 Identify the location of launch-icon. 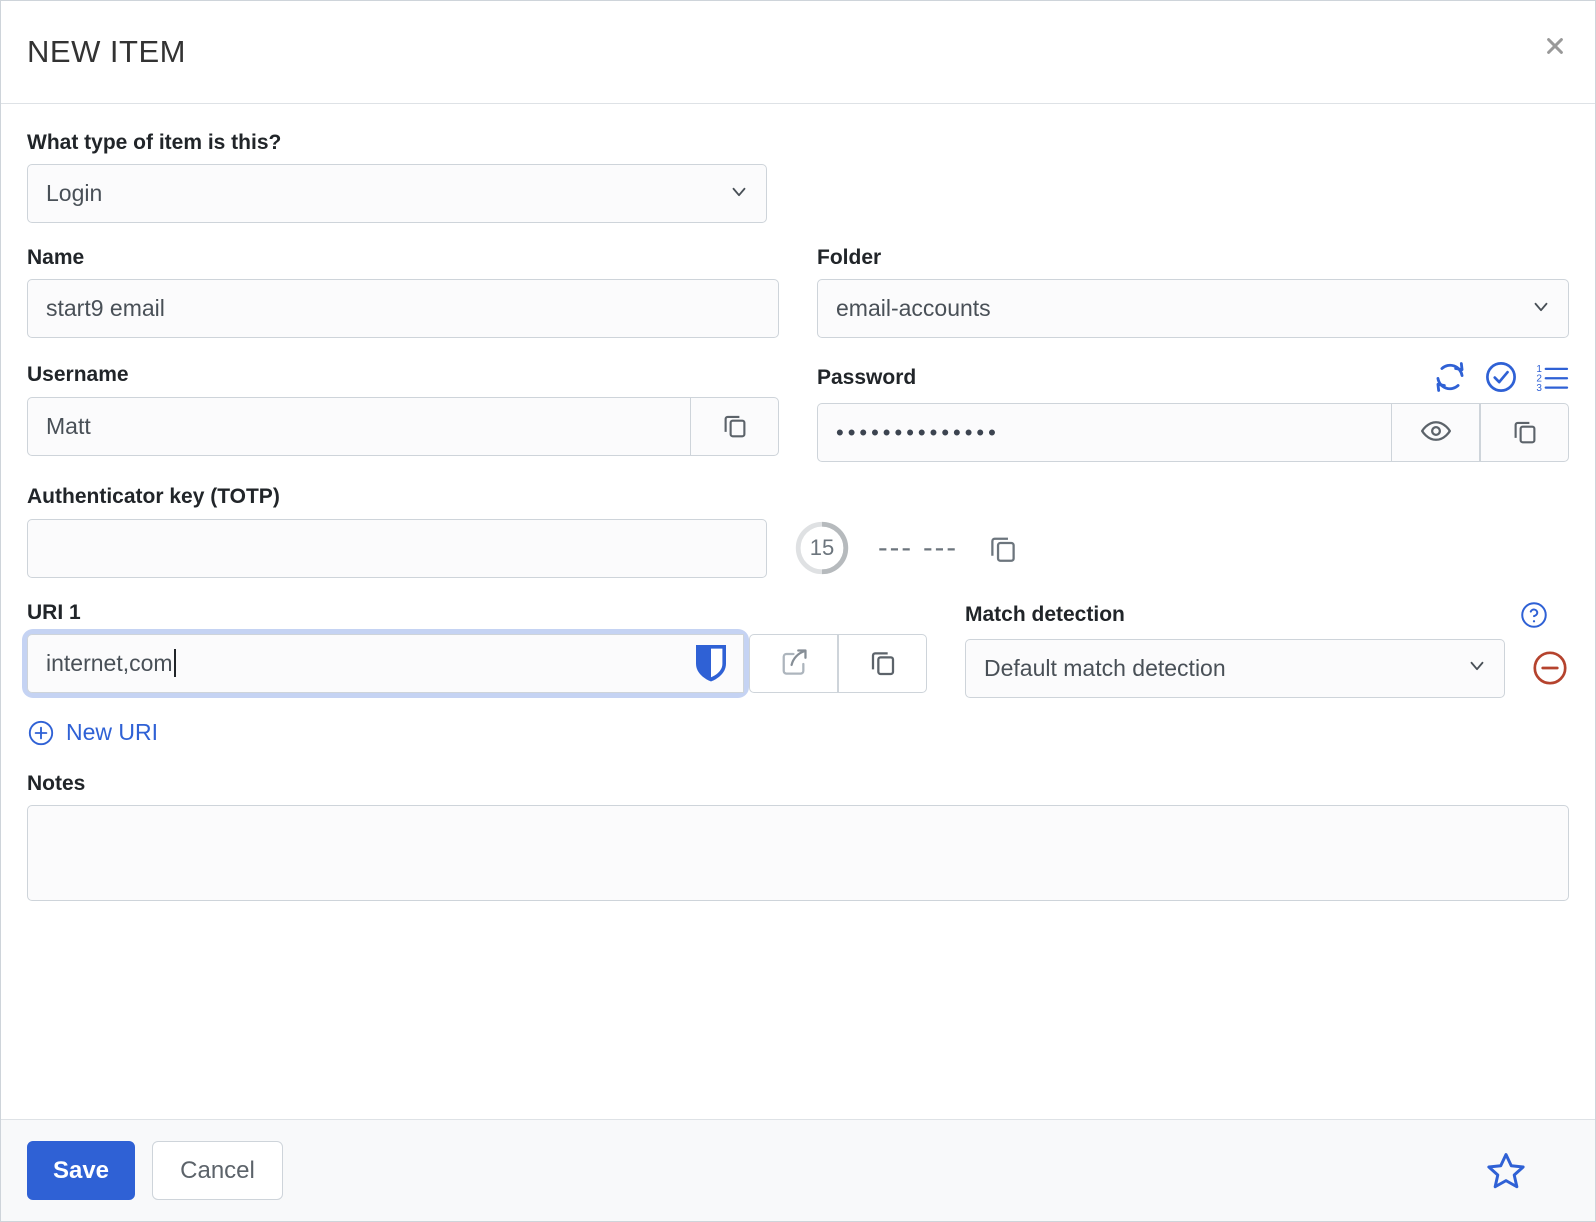
(794, 663).